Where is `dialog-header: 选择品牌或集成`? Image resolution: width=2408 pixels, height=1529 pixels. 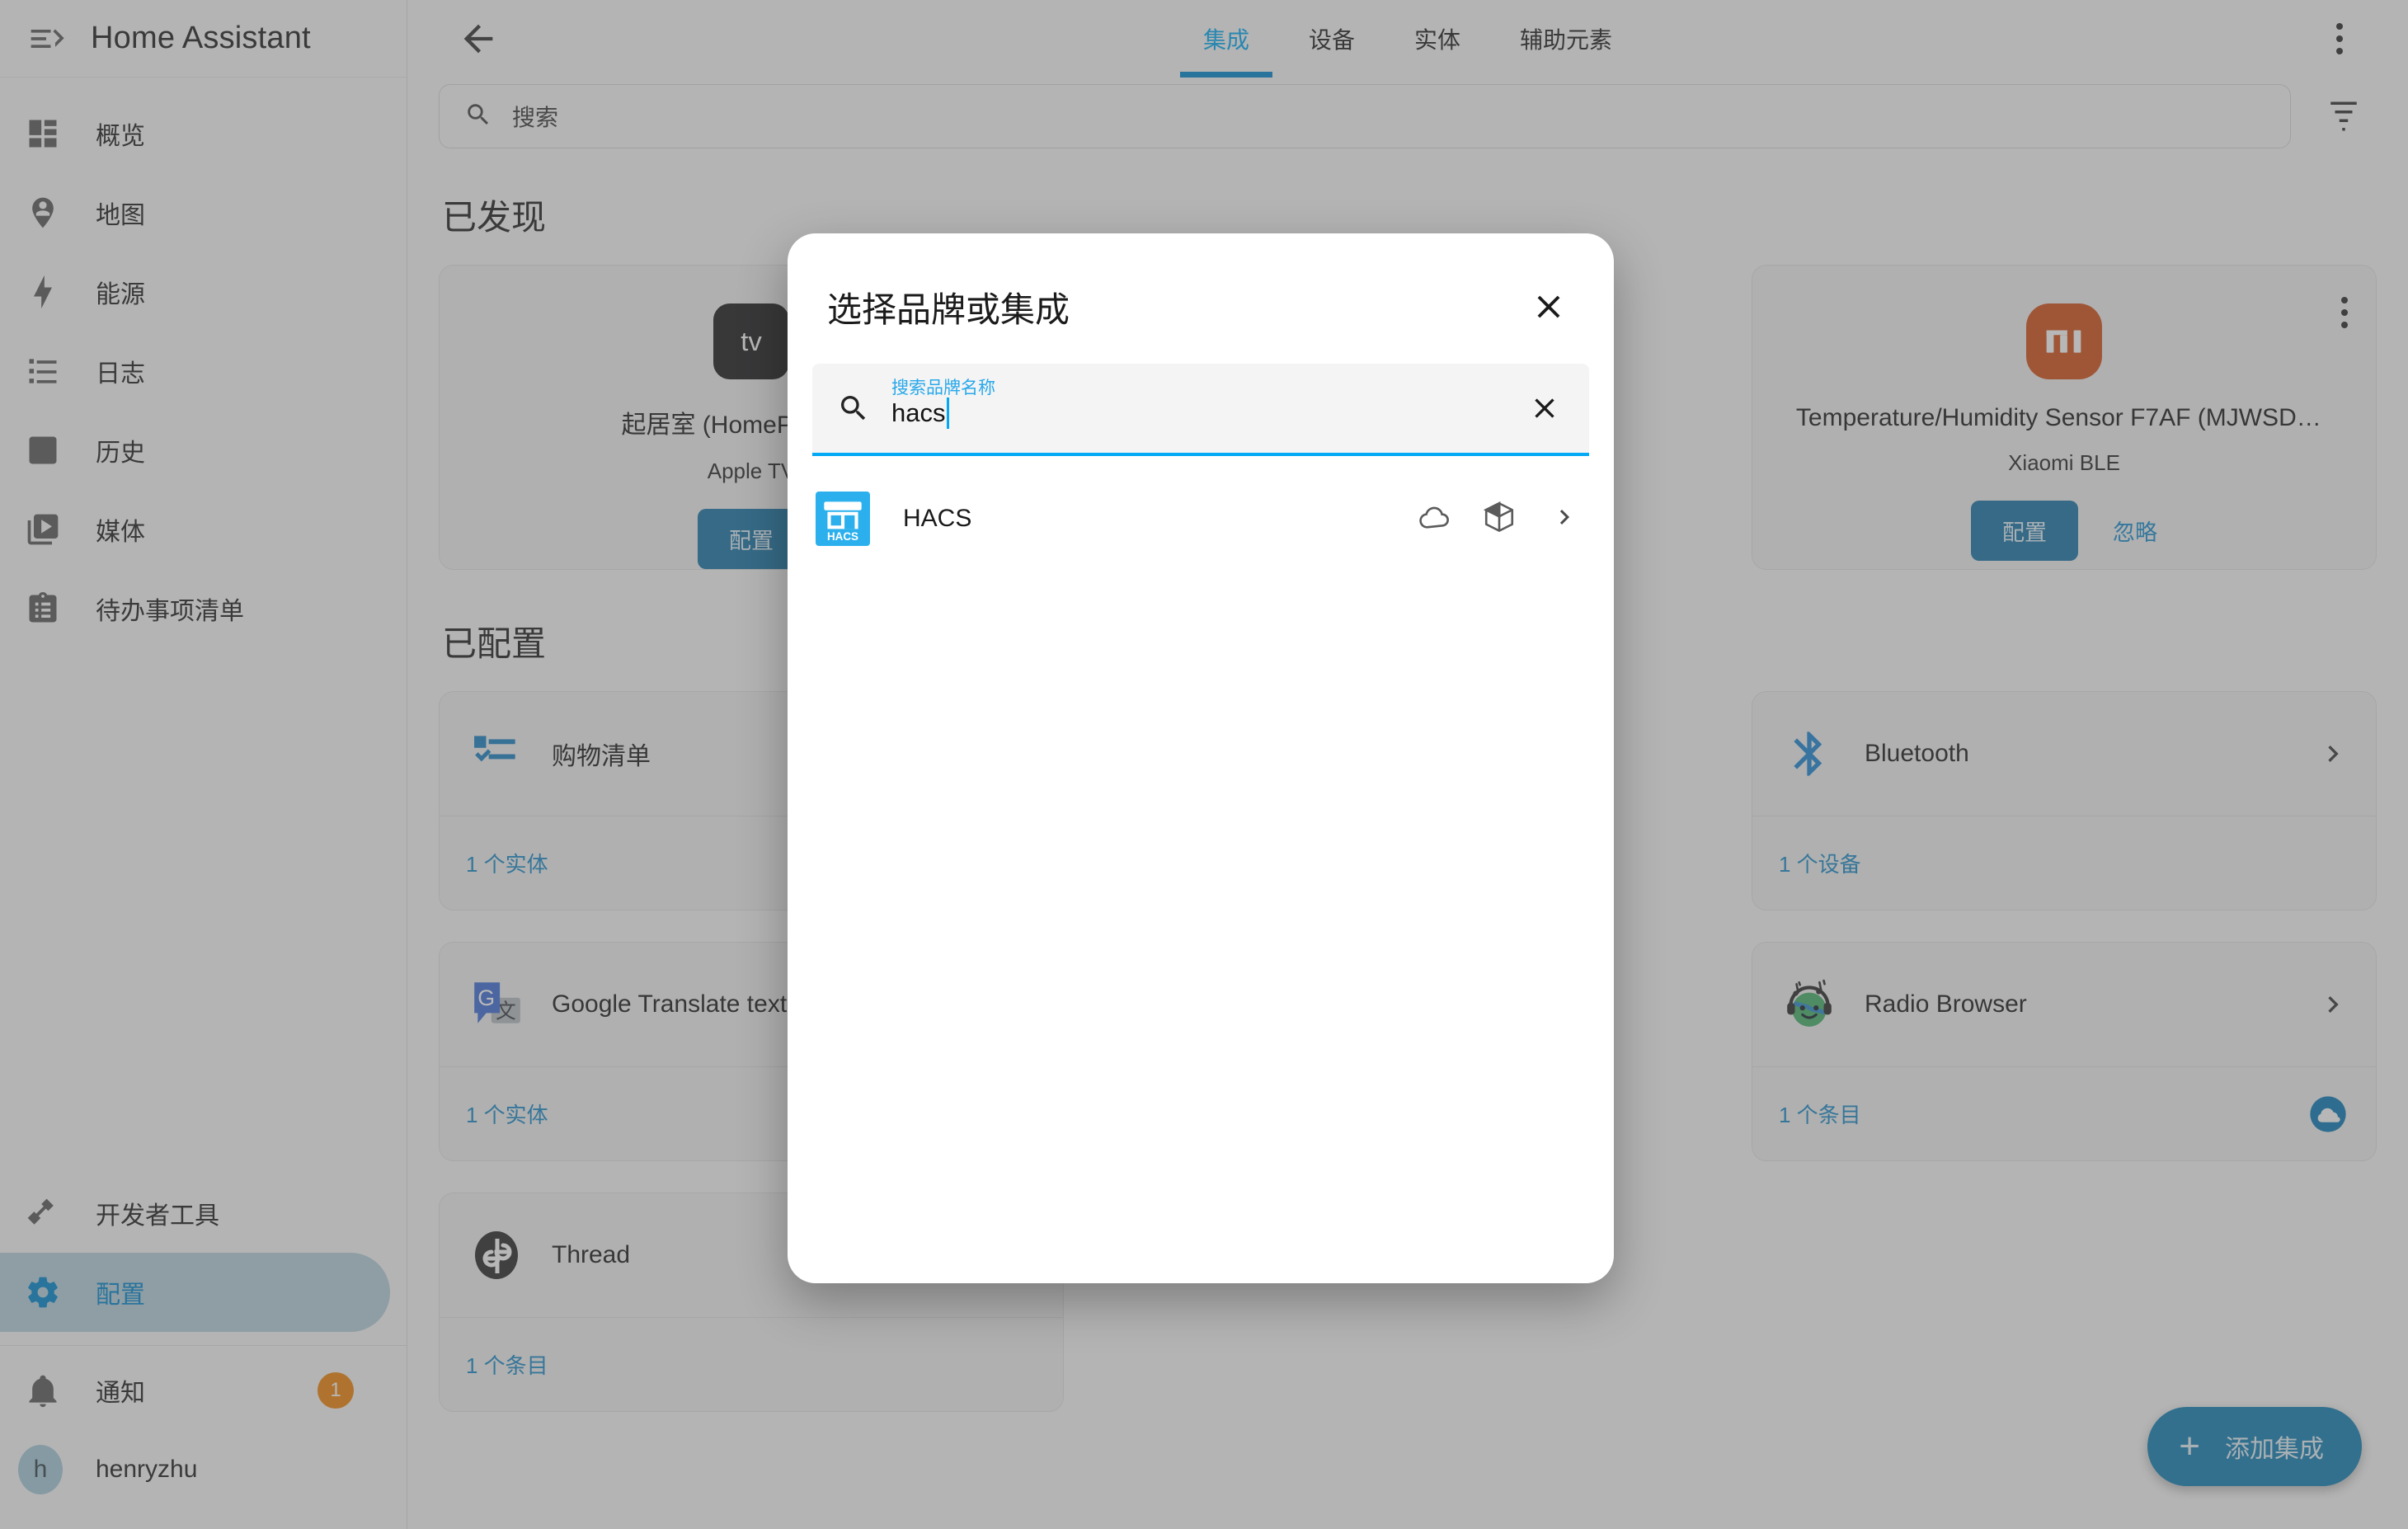 dialog-header: 选择品牌或集成 is located at coordinates (1201, 293).